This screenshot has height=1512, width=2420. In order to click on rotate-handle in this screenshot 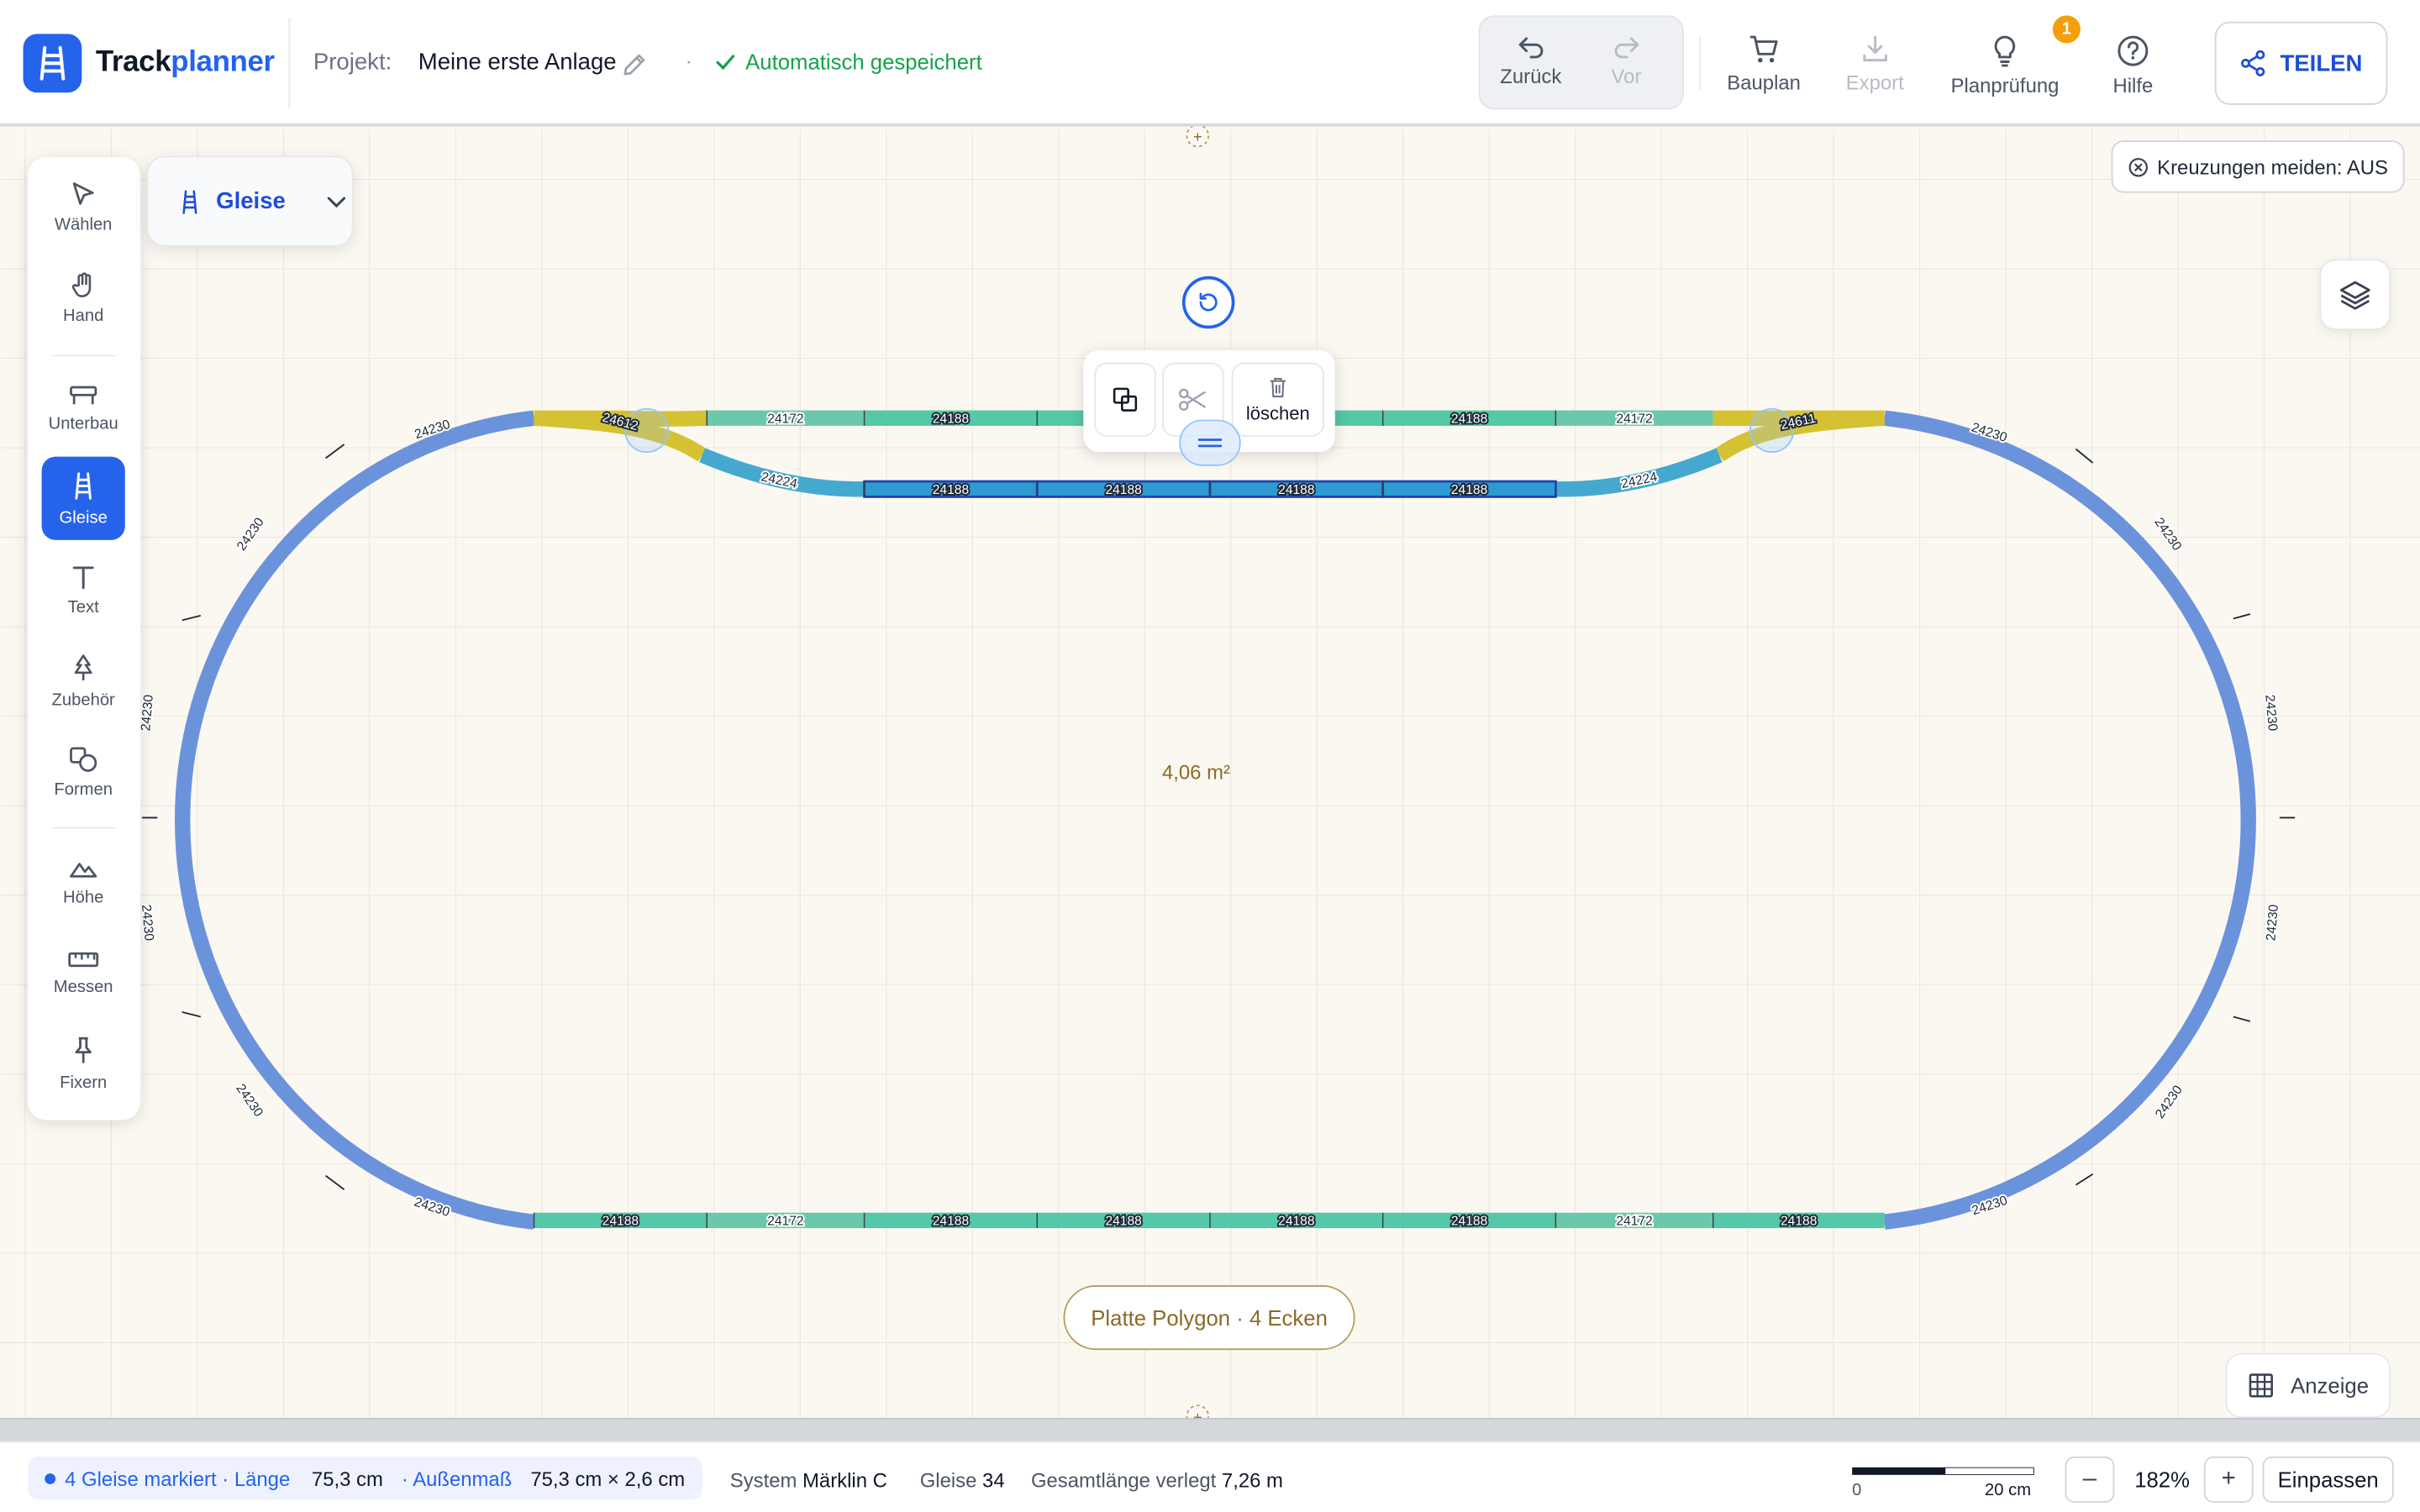, I will do `click(1208, 302)`.